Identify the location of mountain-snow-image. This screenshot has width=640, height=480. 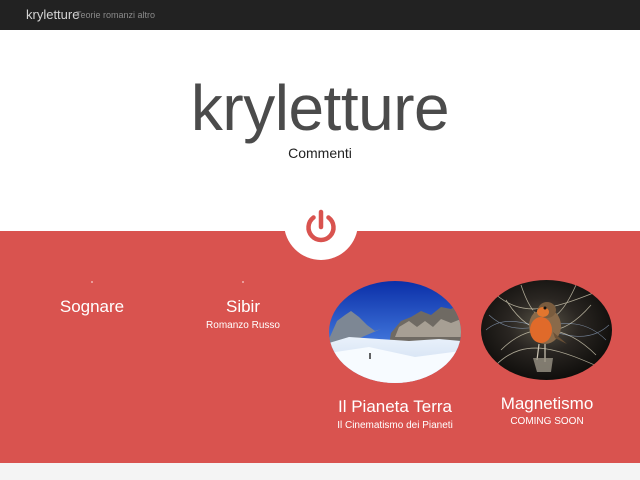
(395, 332).